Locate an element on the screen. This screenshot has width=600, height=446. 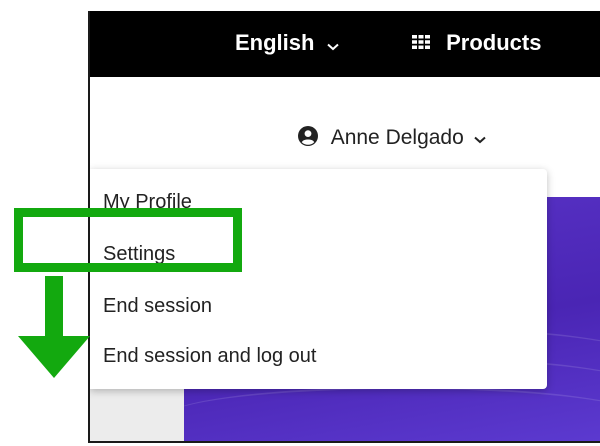
menu-item-end-session-log-out: End session and log out is located at coordinates (210, 356).